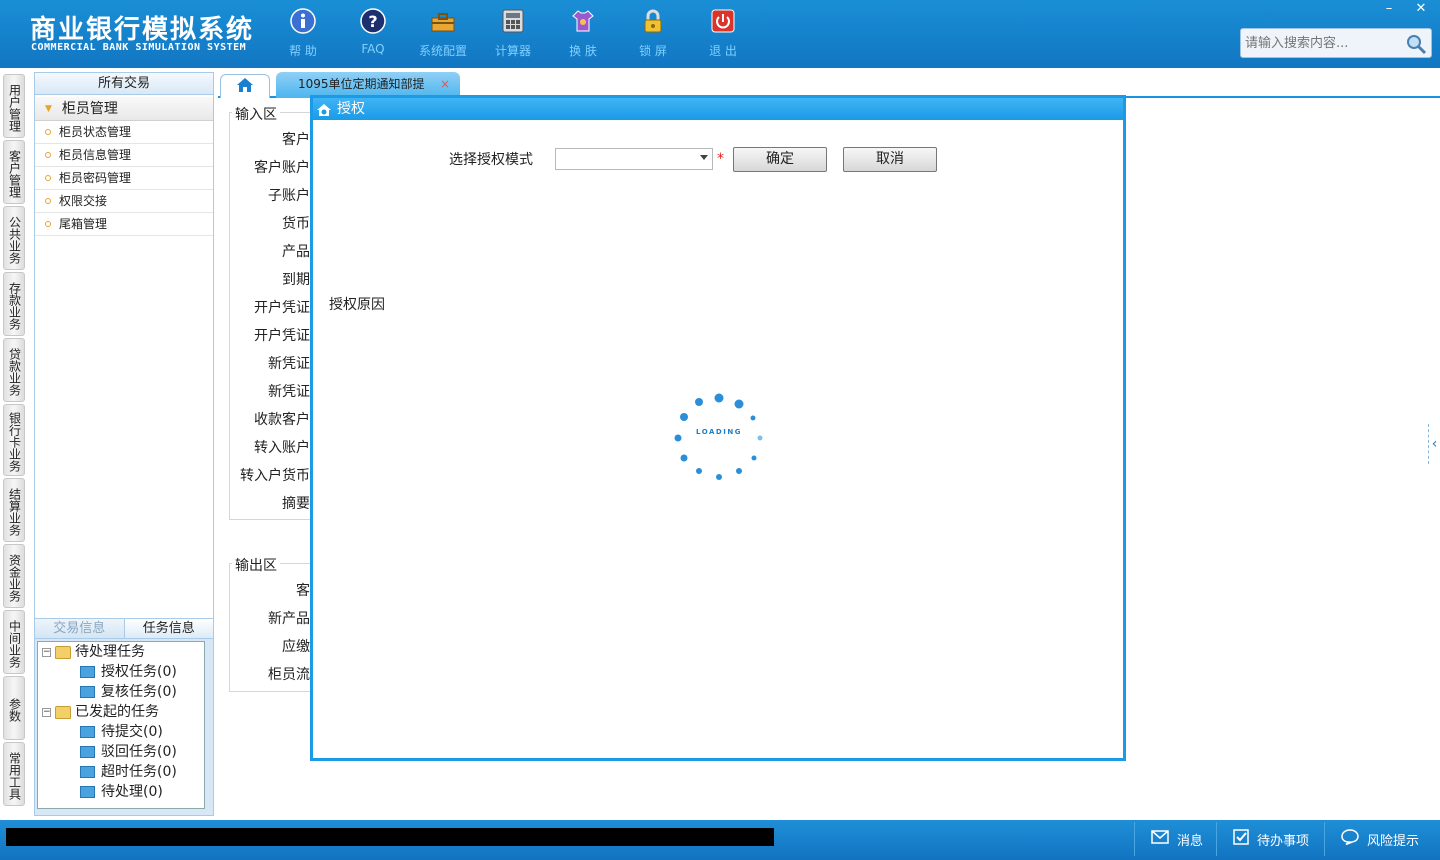 Image resolution: width=1440 pixels, height=860 pixels. What do you see at coordinates (357, 305) in the screenshot?
I see `auth-reason-label: 授权原因` at bounding box center [357, 305].